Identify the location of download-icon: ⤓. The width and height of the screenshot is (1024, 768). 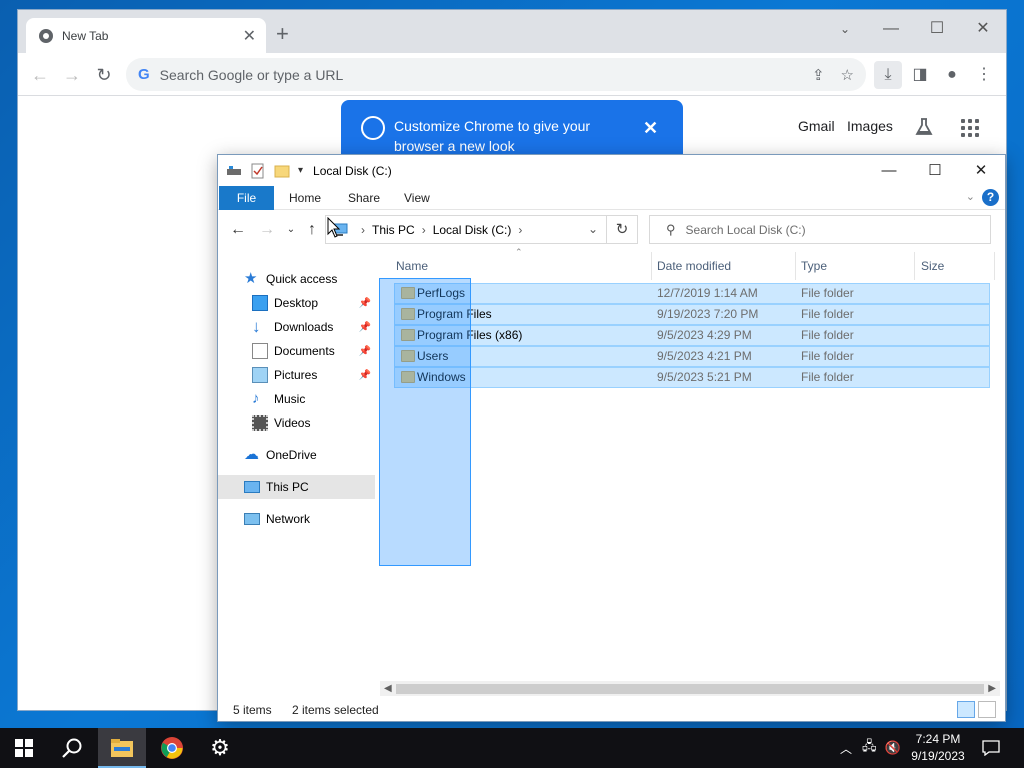
(888, 75).